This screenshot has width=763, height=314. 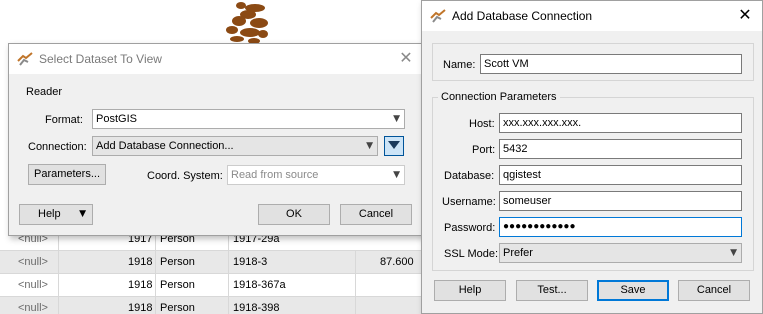 What do you see at coordinates (459, 65) in the screenshot?
I see `name-label: Name:` at bounding box center [459, 65].